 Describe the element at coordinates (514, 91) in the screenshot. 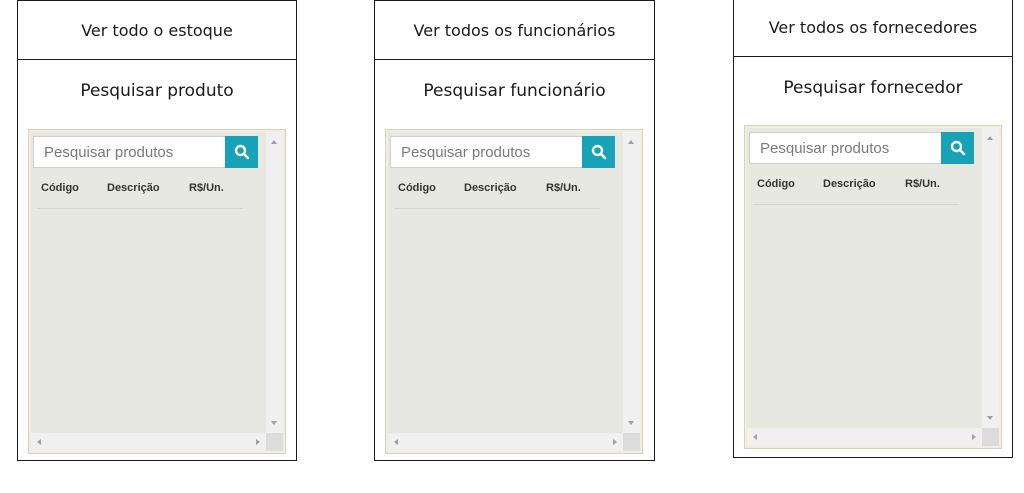

I see `search-employee-title: Pesquisar funcionário` at that location.